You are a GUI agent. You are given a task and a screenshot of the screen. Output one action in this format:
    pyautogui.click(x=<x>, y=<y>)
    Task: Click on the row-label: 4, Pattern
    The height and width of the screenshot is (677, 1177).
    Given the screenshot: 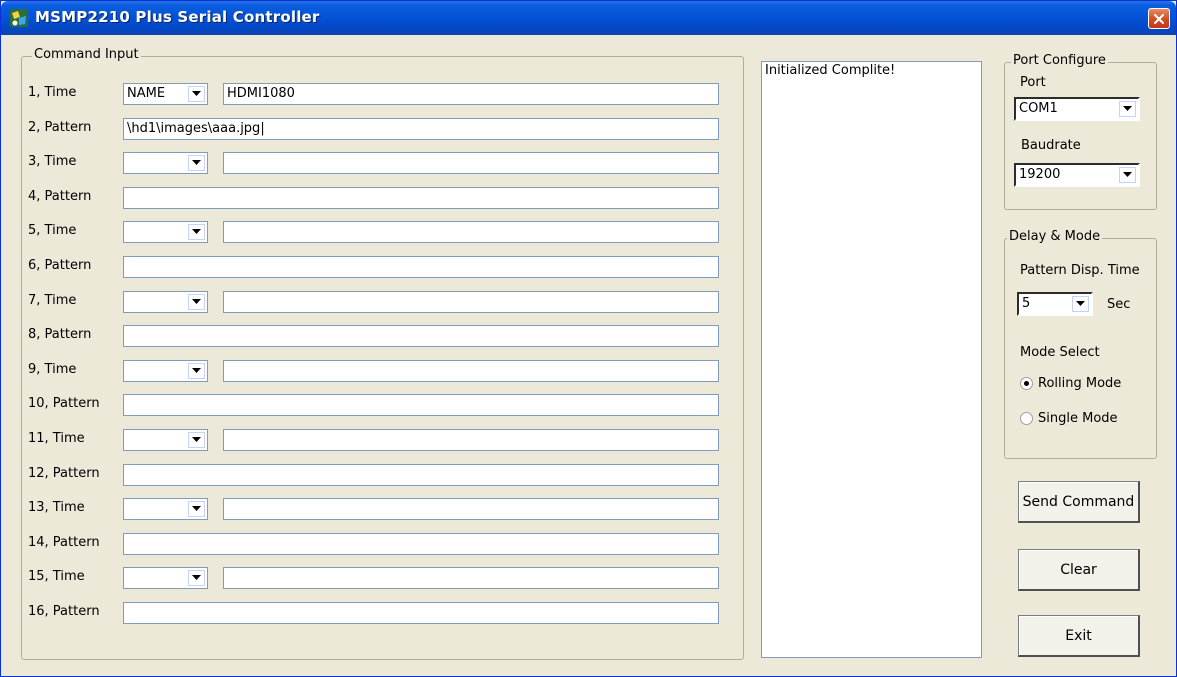 What is the action you would take?
    pyautogui.click(x=60, y=196)
    